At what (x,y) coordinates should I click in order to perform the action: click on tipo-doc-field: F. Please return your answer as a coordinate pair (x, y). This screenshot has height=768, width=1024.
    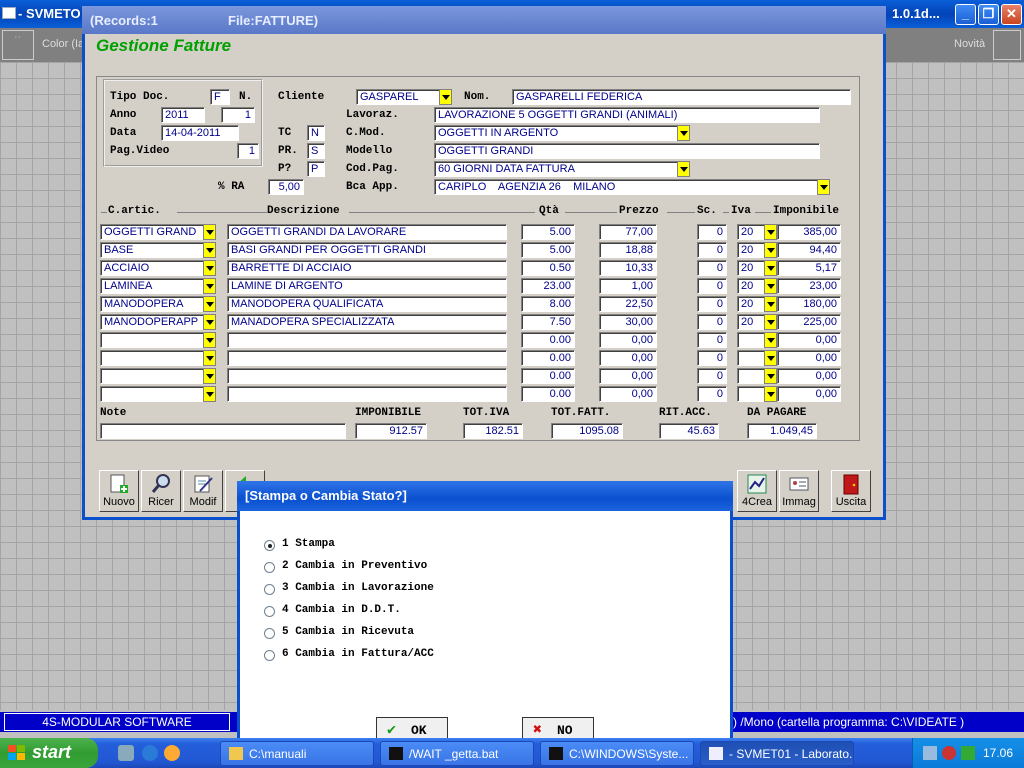
    Looking at the image, I should click on (220, 97).